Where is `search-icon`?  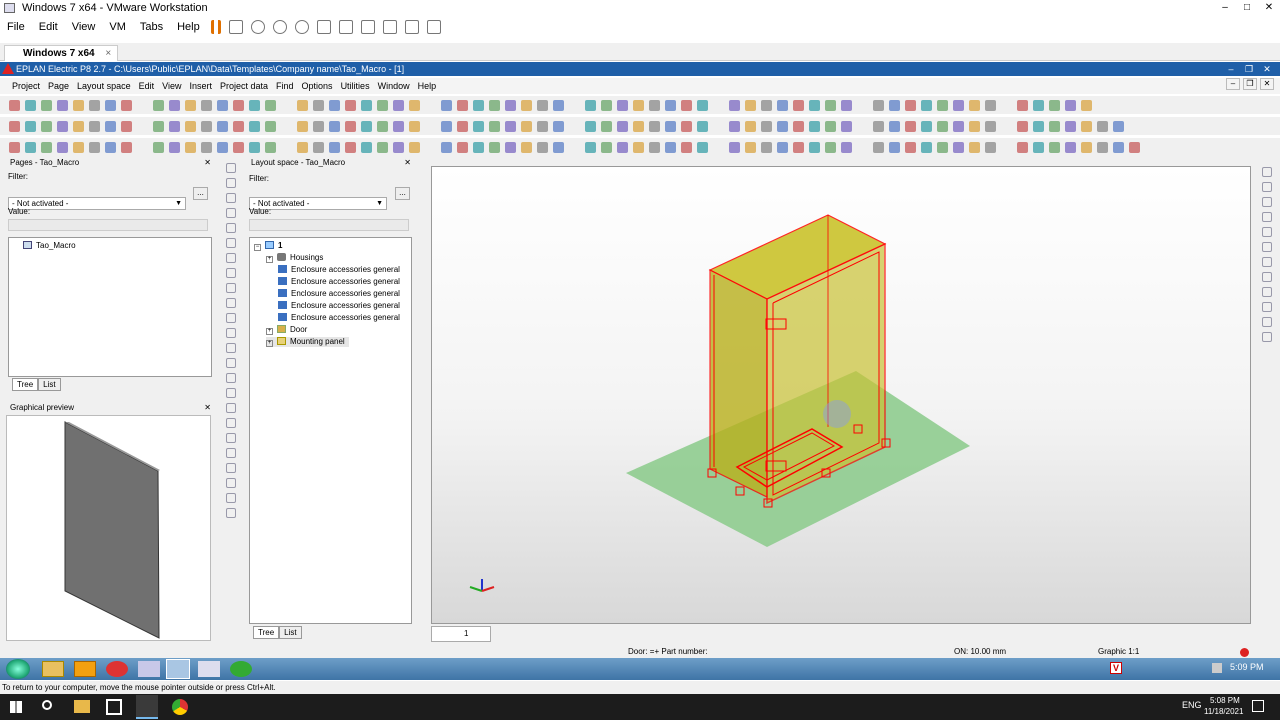 search-icon is located at coordinates (47, 705).